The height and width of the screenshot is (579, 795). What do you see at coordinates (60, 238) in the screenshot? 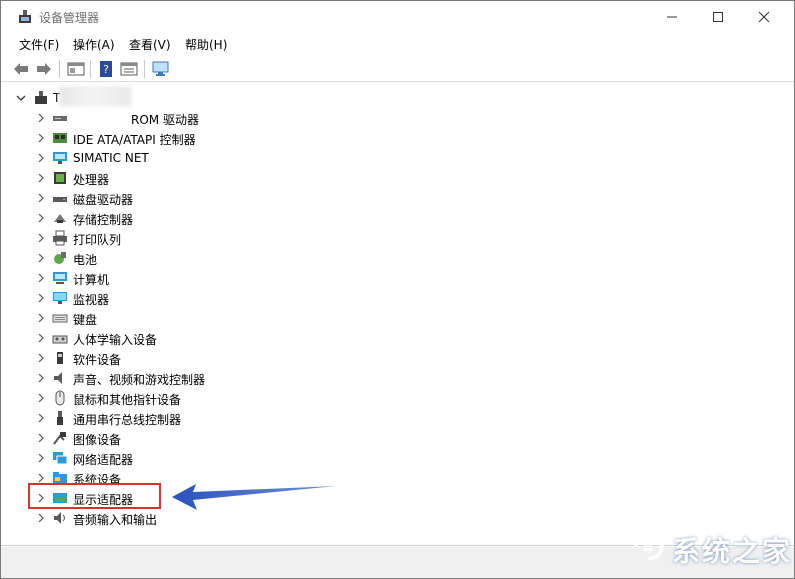
I see `printer-icon` at bounding box center [60, 238].